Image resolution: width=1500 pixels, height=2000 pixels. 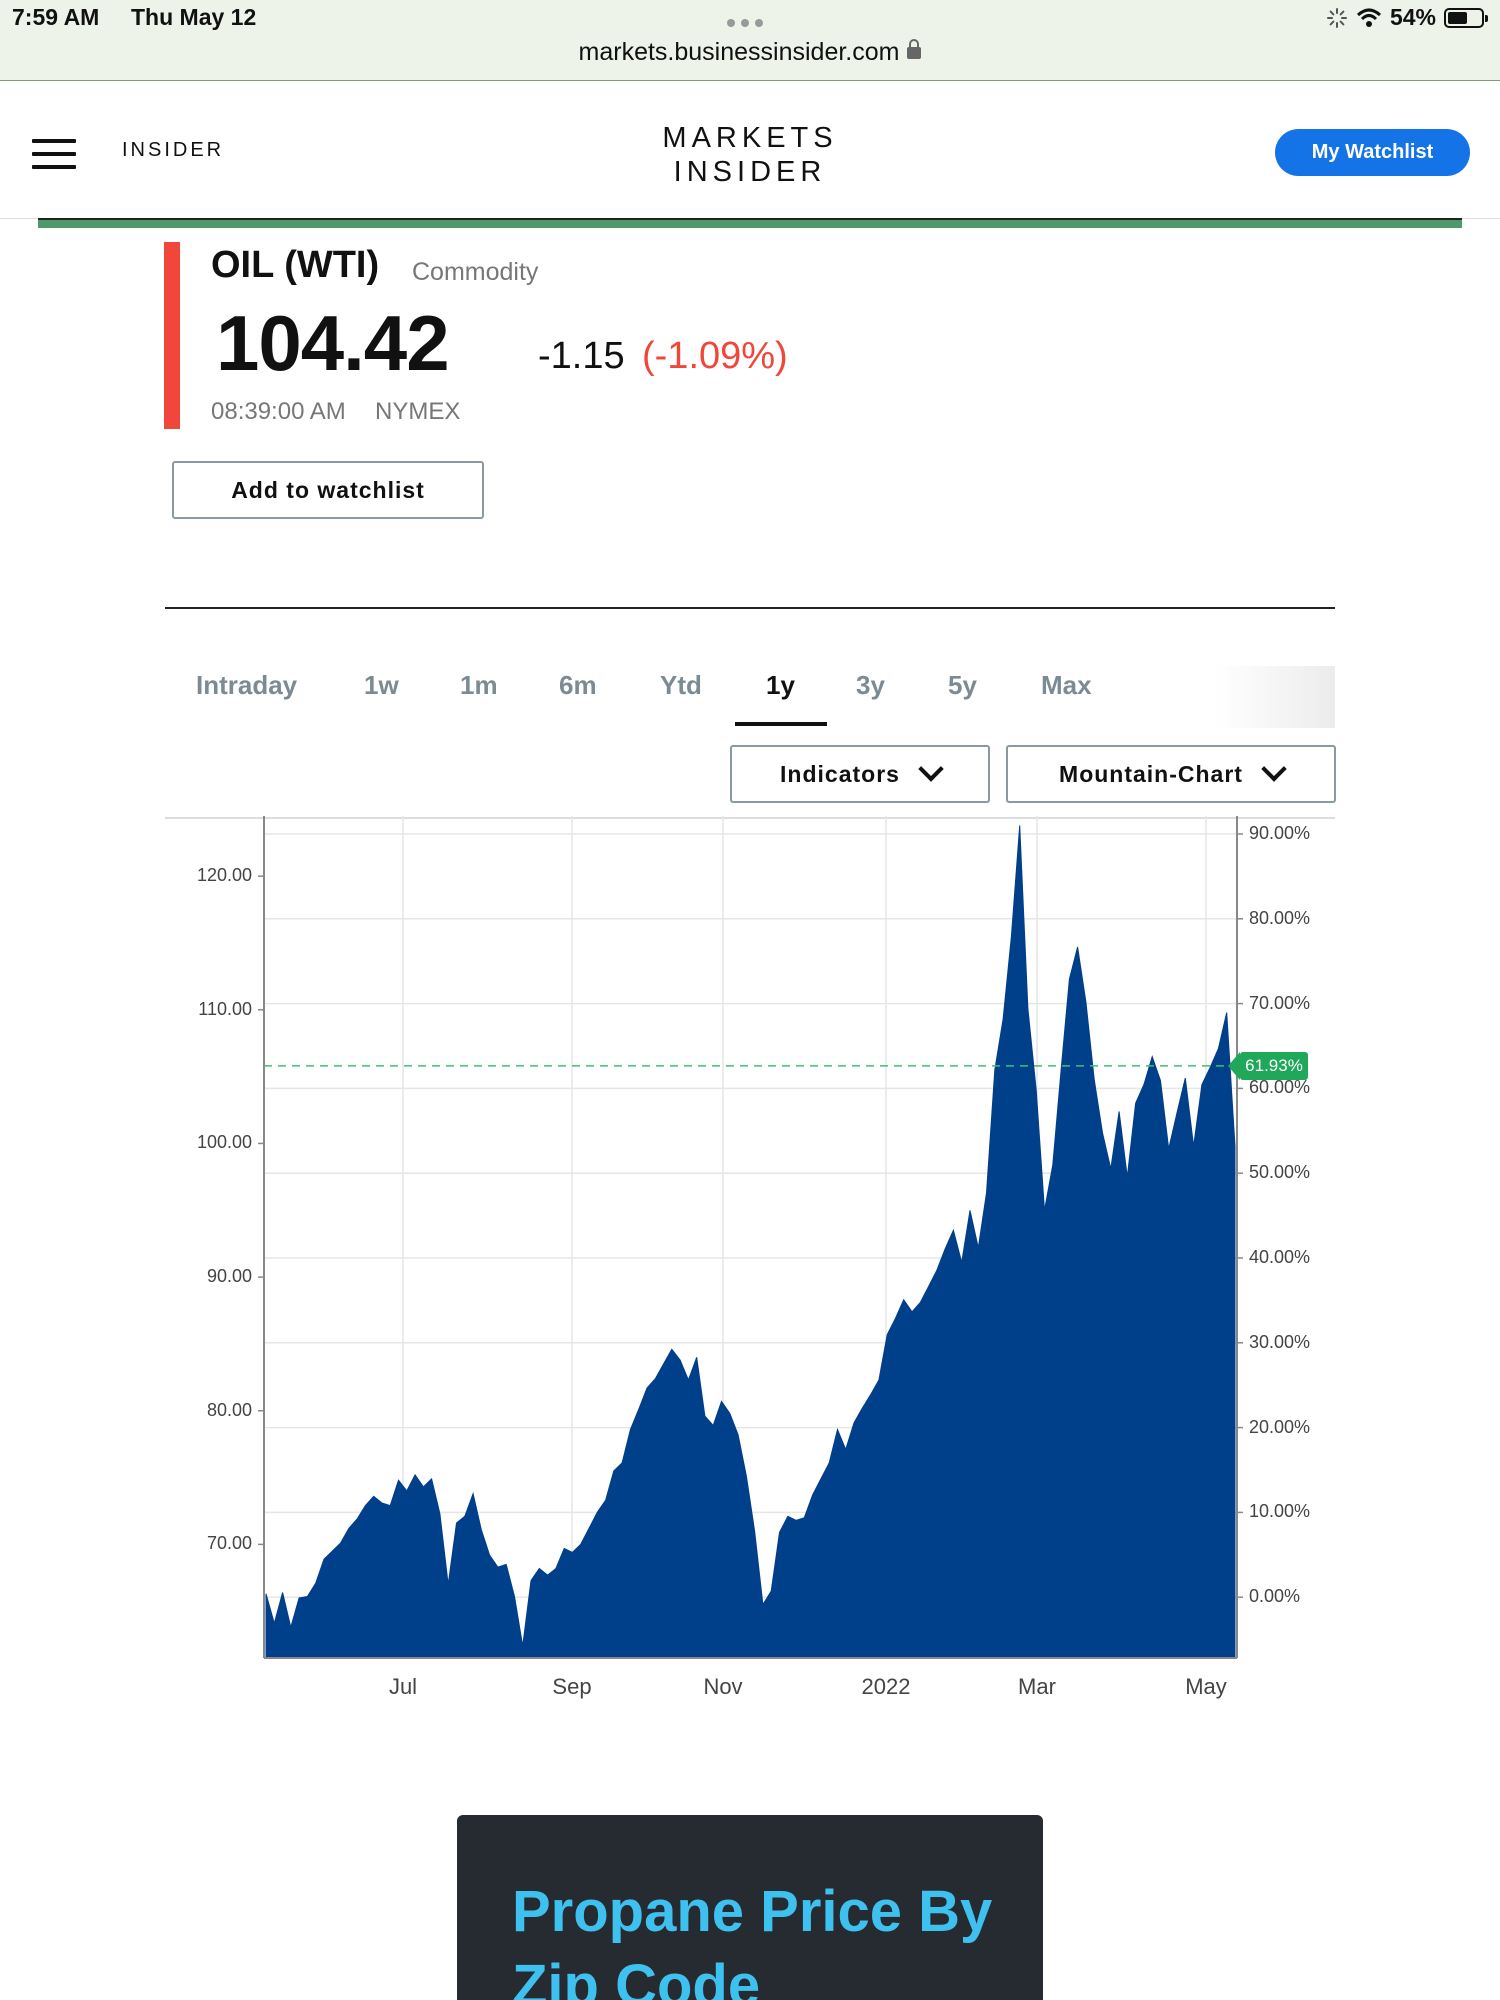 I want to click on last-price: 104.42, so click(x=333, y=343).